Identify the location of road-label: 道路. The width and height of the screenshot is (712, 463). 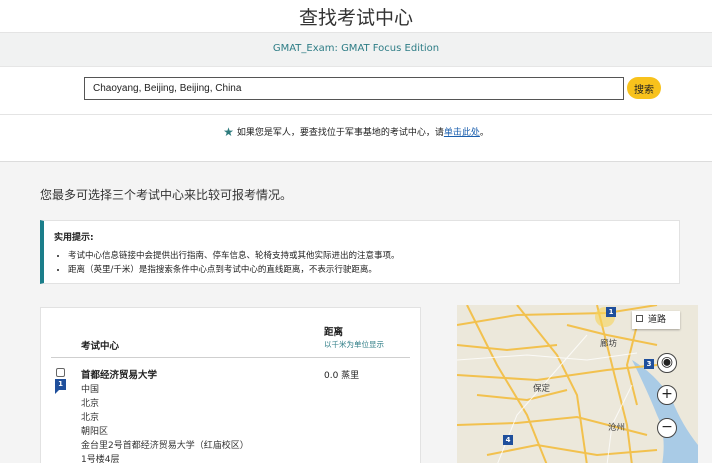
(657, 320).